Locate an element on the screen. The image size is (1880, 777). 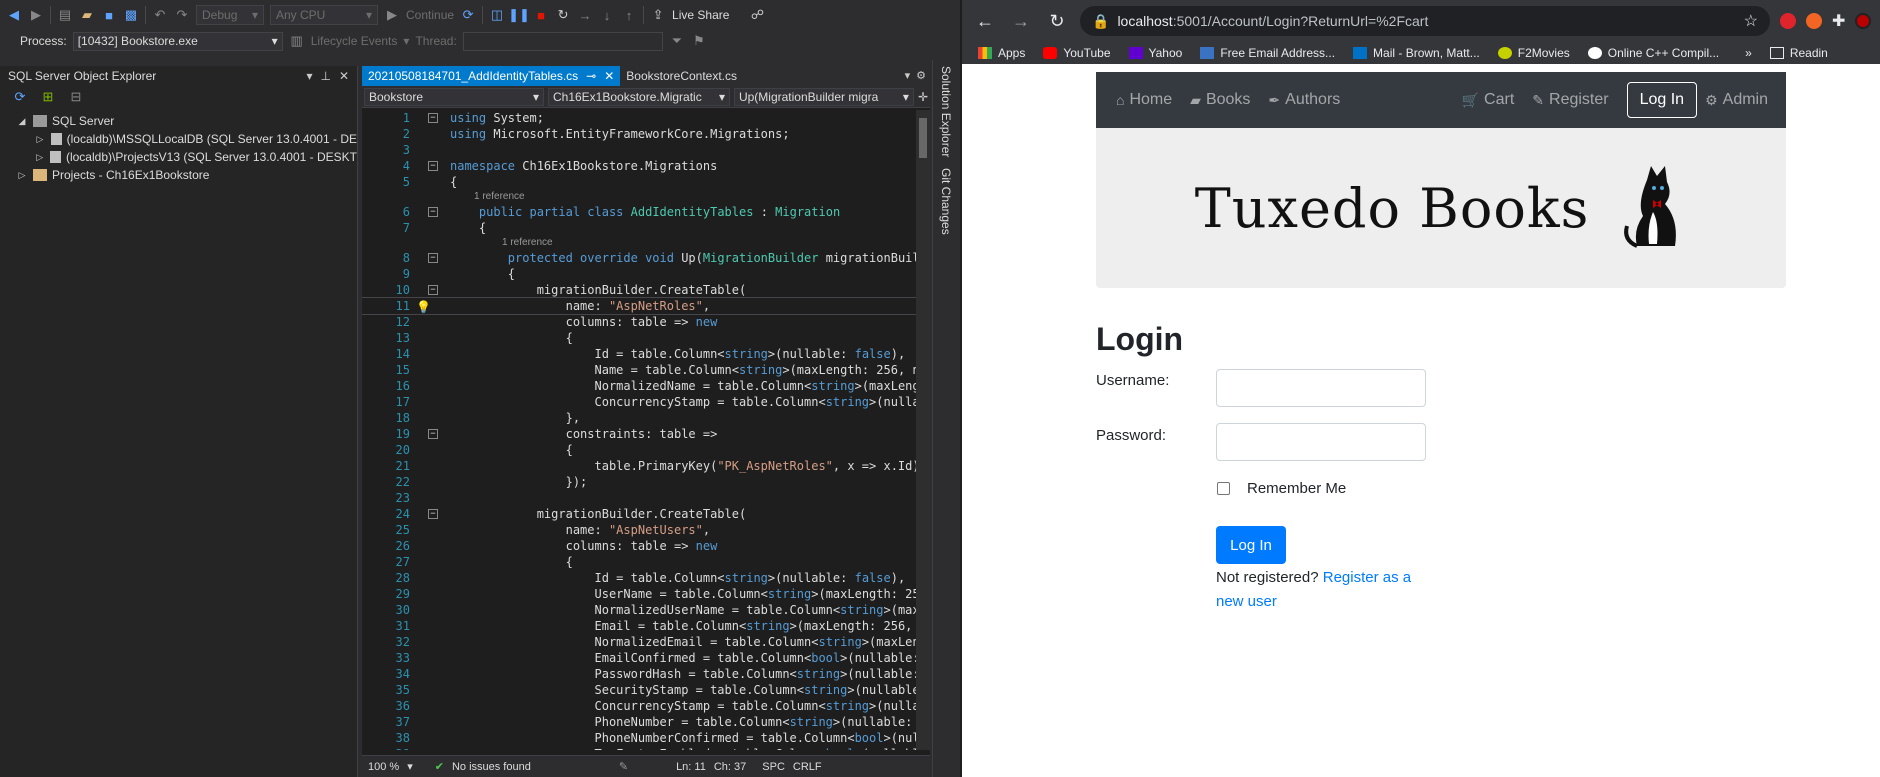
remember-me-label: Remember Me is located at coordinates (1296, 488).